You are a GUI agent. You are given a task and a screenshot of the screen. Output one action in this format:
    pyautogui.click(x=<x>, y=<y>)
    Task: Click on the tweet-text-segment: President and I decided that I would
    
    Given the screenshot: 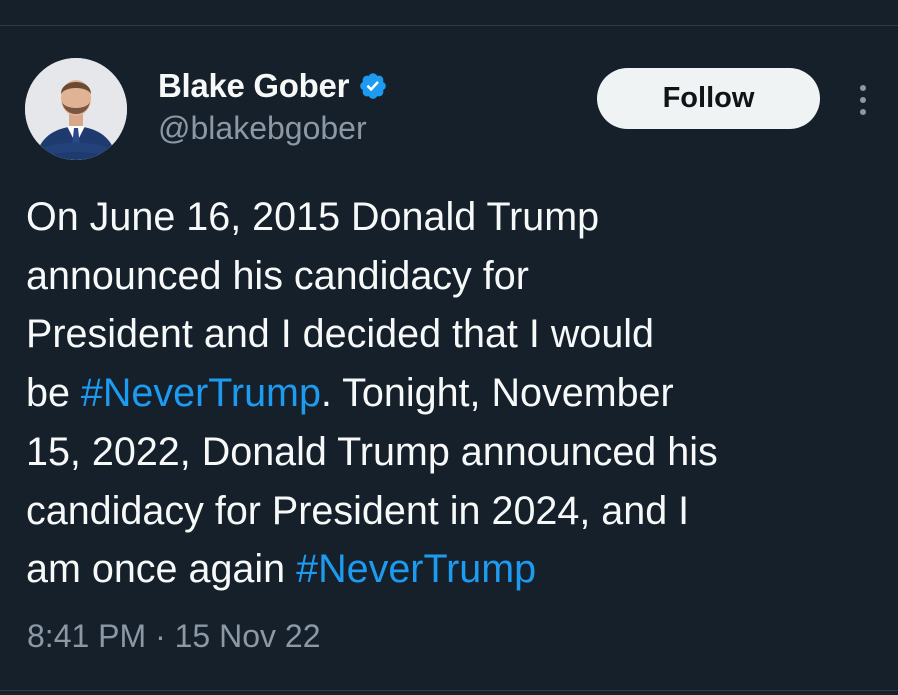 What is the action you would take?
    pyautogui.click(x=340, y=334)
    